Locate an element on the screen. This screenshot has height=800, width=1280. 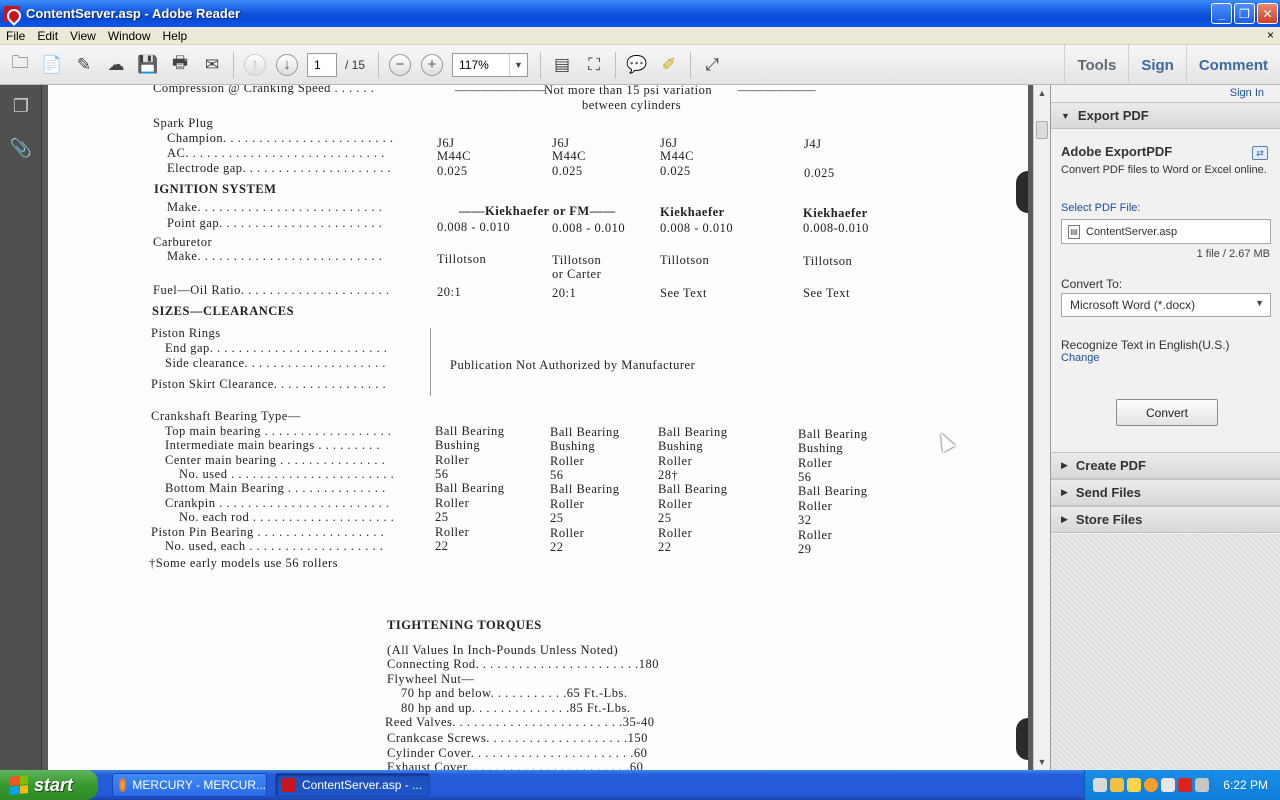
fit-width-icon: ⛶ is located at coordinates (594, 65).